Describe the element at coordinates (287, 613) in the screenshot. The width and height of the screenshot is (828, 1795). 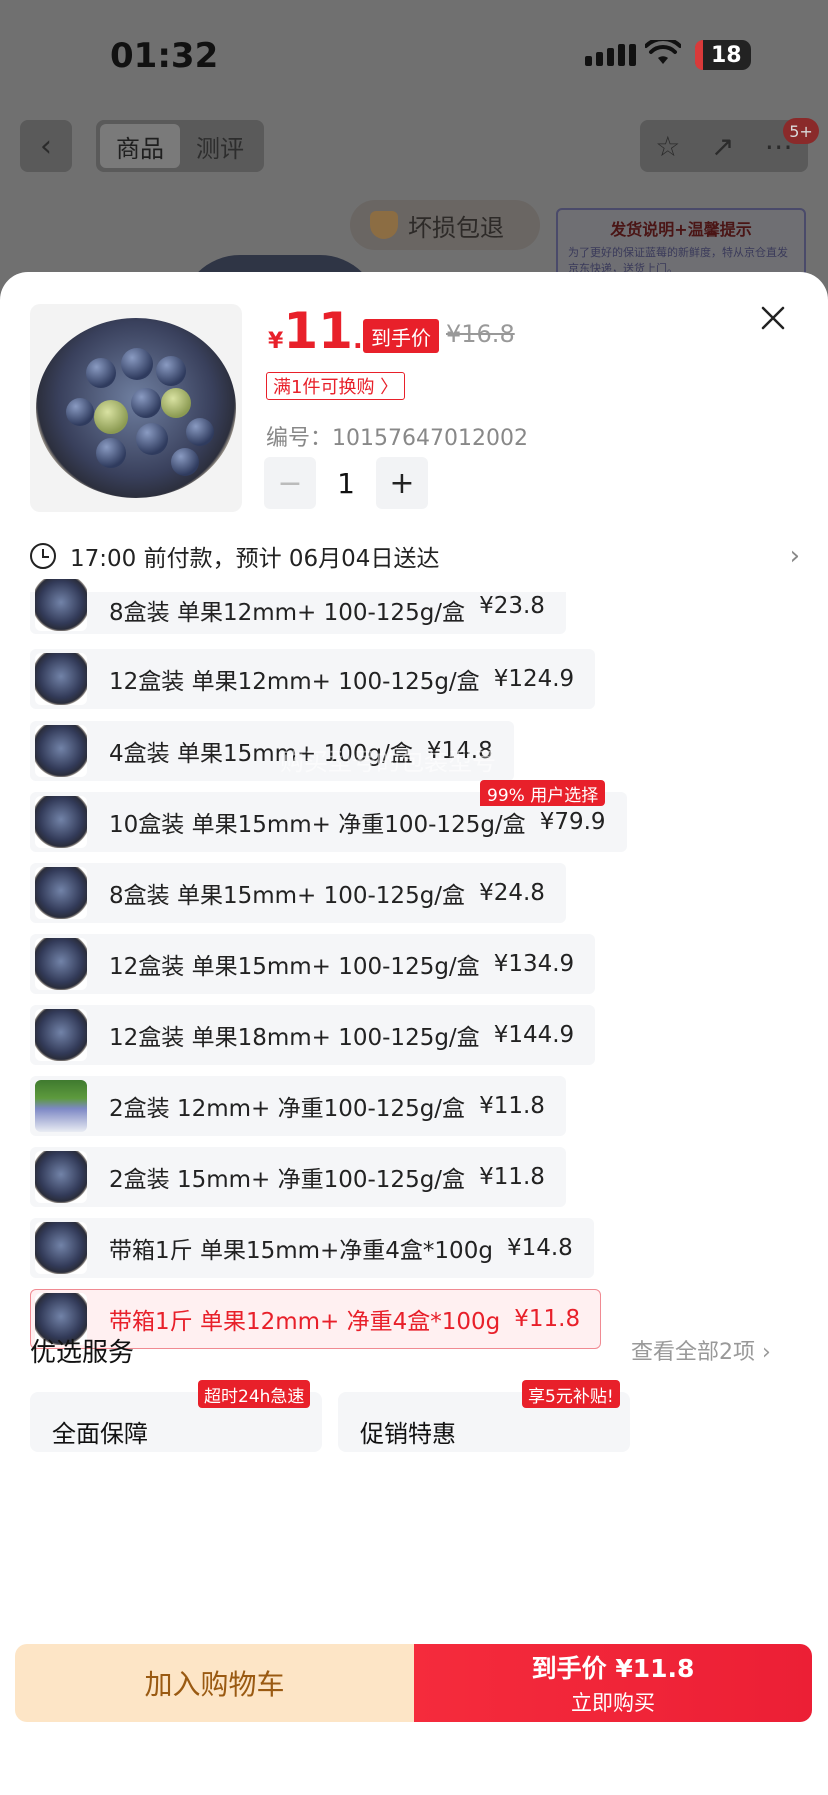
I see `option-label: 8盒装 单果12mm+ 100-125g/盒` at that location.